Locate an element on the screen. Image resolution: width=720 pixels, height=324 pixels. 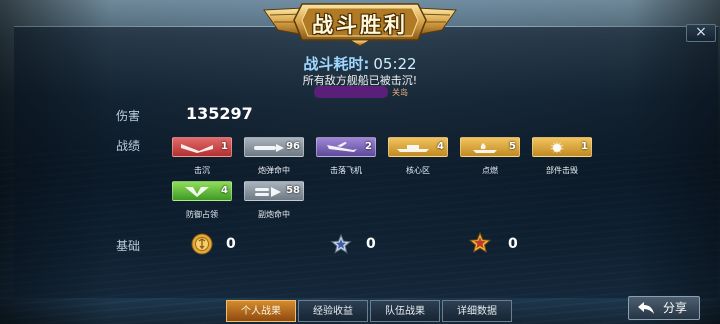
damage-value: 135297 is located at coordinates (219, 113).